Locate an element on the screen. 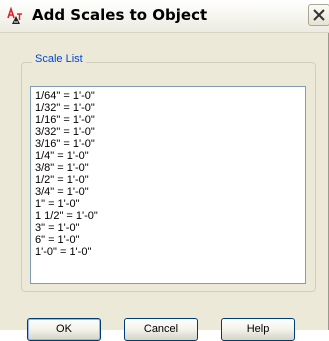  list-item: 1/4" = 1'-0" is located at coordinates (170, 156).